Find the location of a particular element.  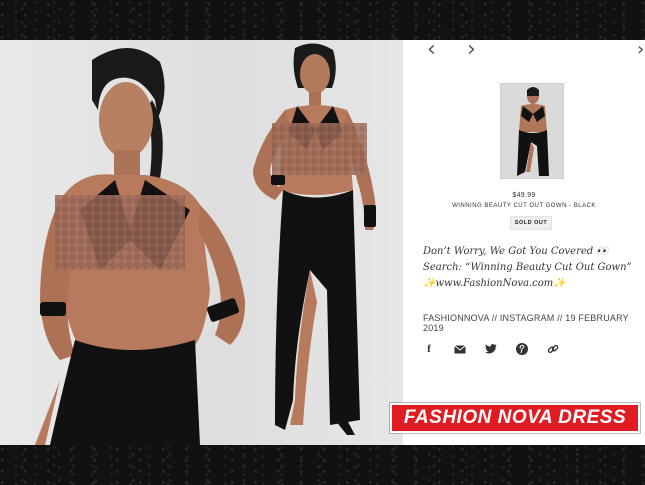

headline-banner: FASHION NOVA DRESS is located at coordinates (515, 418).